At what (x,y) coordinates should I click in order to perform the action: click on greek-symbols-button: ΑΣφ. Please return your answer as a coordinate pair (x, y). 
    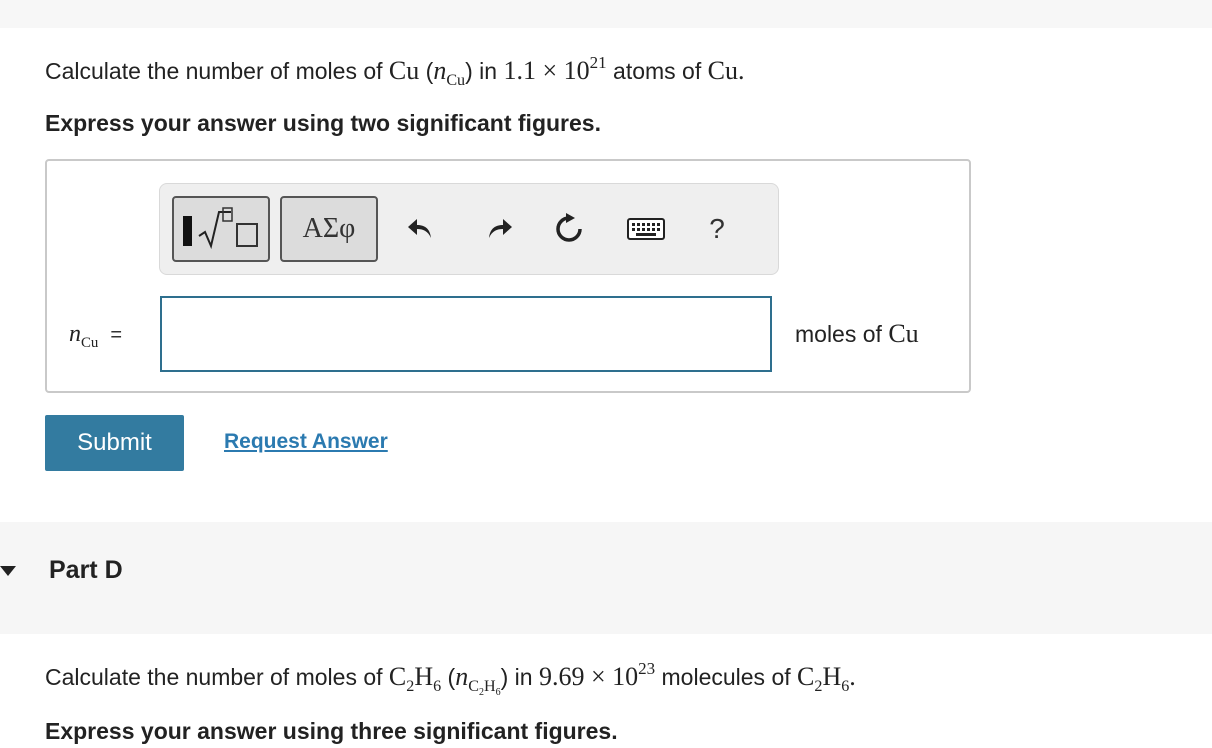
    Looking at the image, I should click on (329, 229).